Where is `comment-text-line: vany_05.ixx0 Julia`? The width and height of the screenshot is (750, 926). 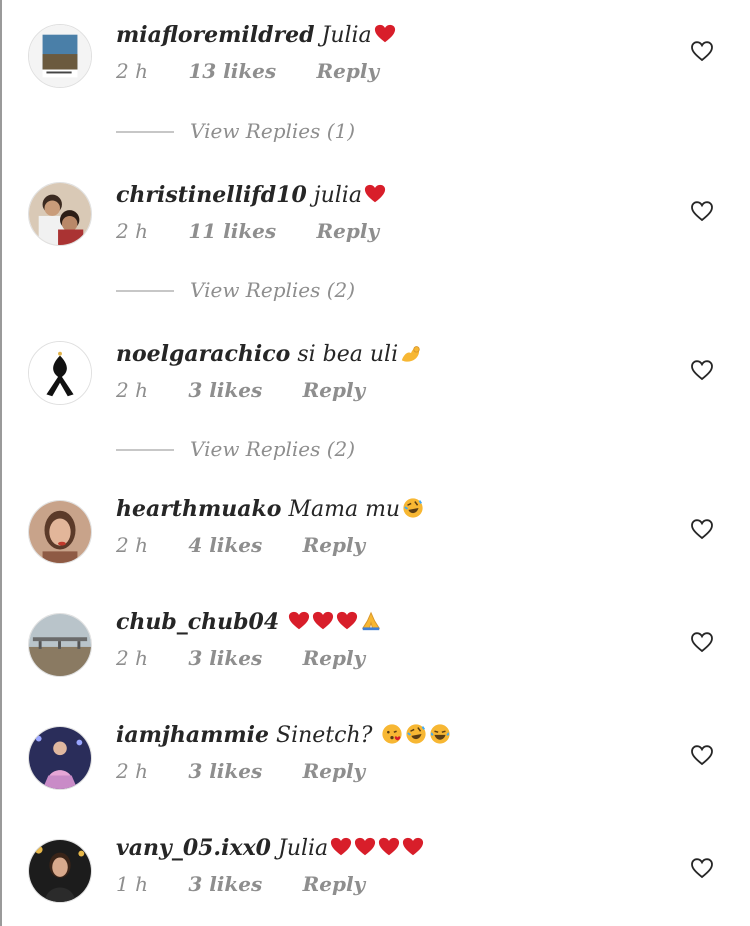
comment-text-line: vany_05.ixx0 Julia is located at coordinates (270, 848).